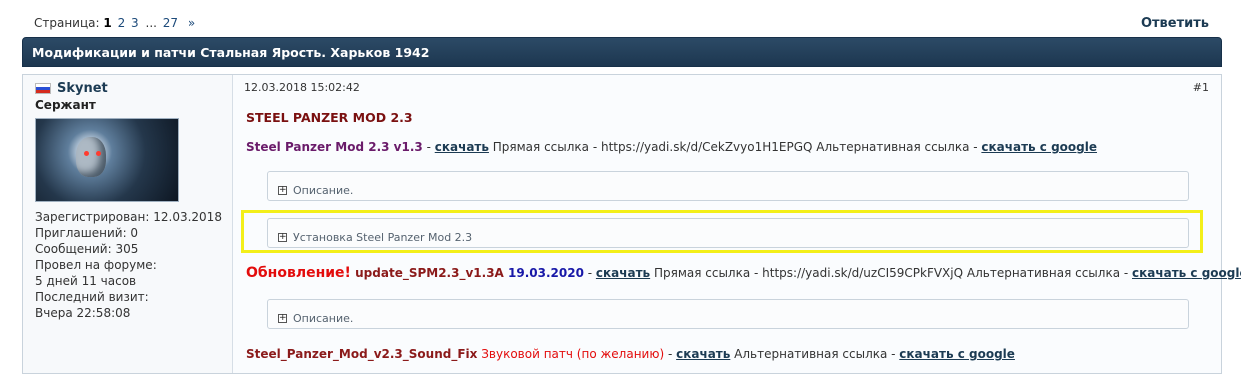  Describe the element at coordinates (728, 233) in the screenshot. I see `spoiler-installation: + Установка Steel Panzer Mod 2.3` at that location.